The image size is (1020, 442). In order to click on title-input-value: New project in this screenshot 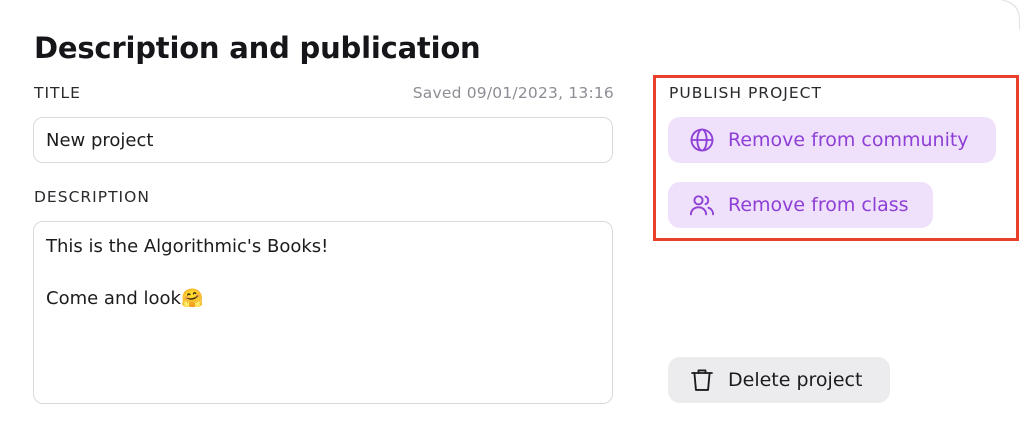, I will do `click(100, 140)`.